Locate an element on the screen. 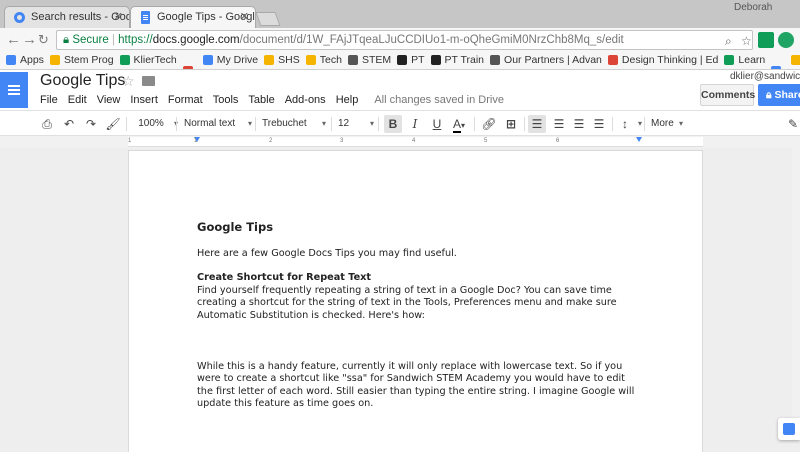  bookmark-item: KlierTech is located at coordinates (148, 60).